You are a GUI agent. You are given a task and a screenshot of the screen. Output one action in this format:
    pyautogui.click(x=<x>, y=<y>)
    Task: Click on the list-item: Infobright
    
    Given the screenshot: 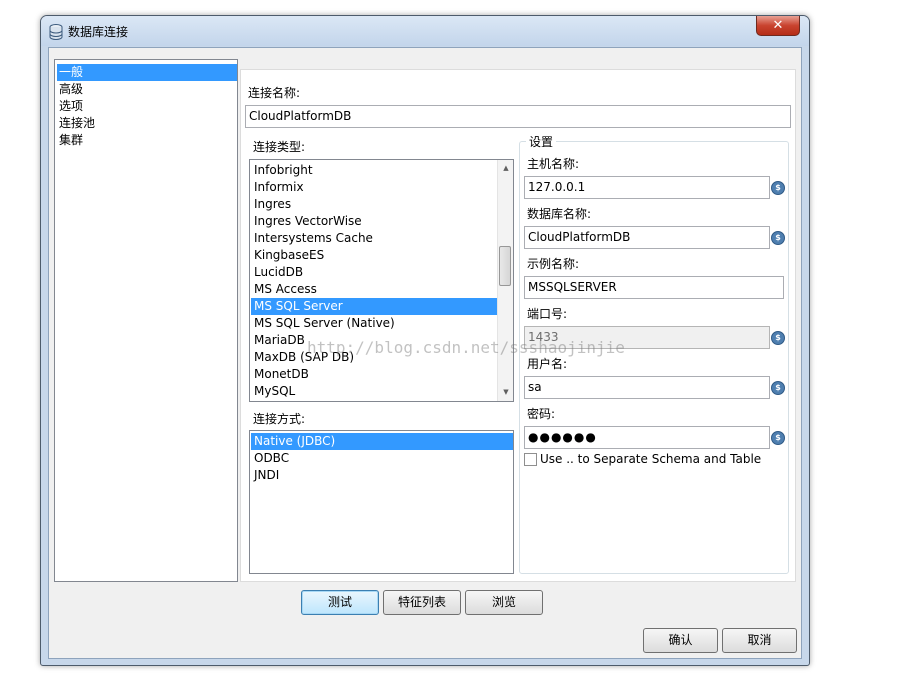 What is the action you would take?
    pyautogui.click(x=375, y=170)
    